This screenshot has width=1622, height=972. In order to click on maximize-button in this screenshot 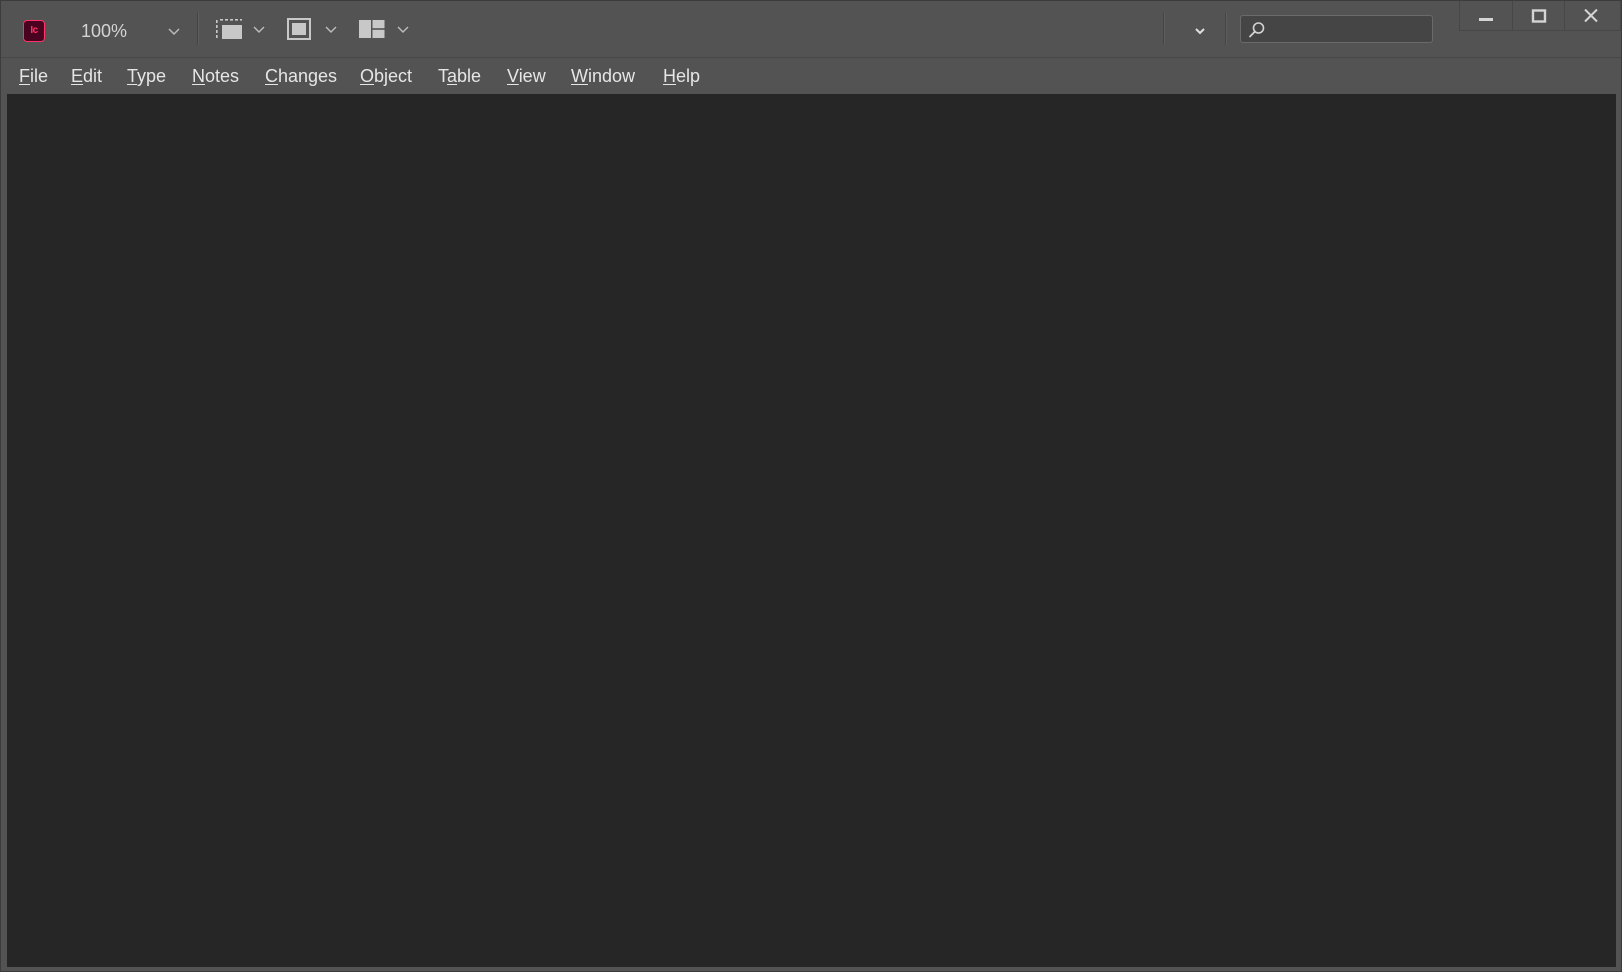, I will do `click(1538, 16)`.